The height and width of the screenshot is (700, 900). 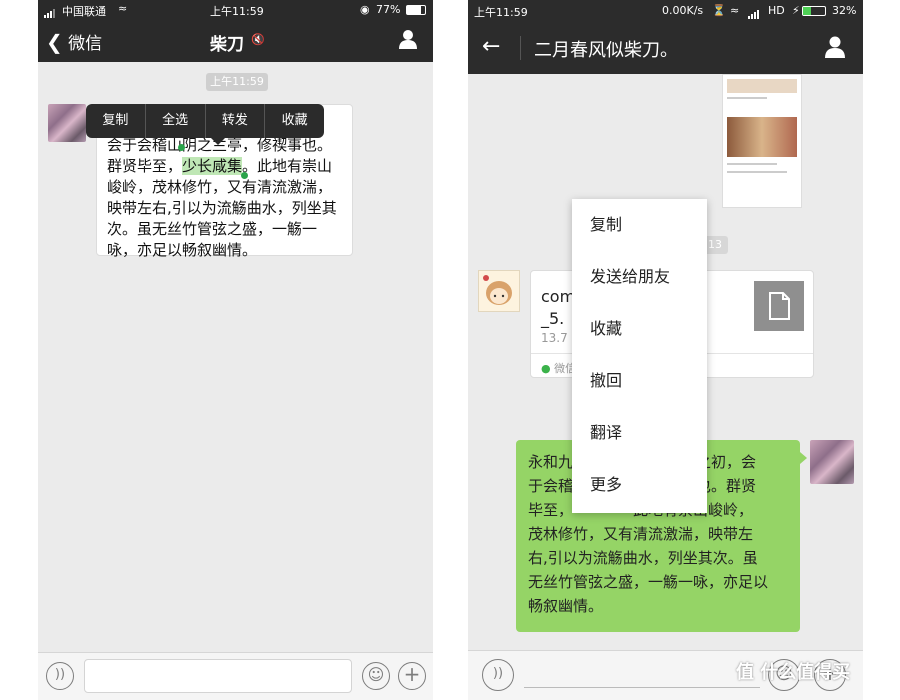 What do you see at coordinates (181, 147) in the screenshot?
I see `selection-start-handle` at bounding box center [181, 147].